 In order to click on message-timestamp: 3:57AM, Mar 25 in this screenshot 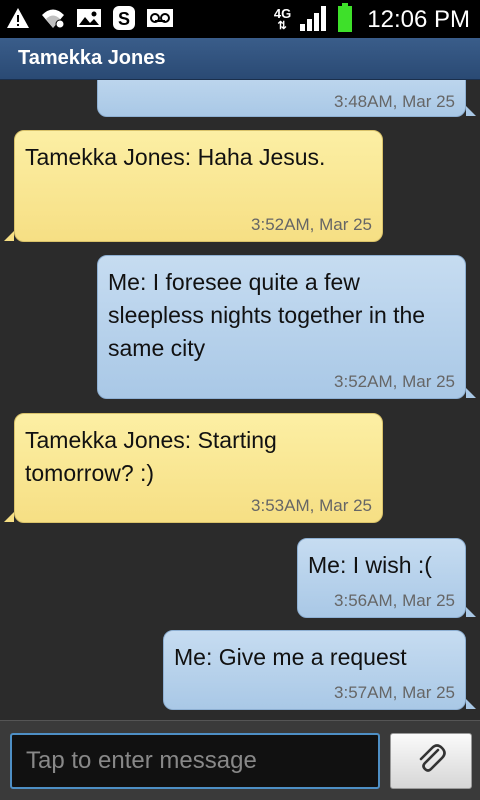, I will do `click(394, 692)`.